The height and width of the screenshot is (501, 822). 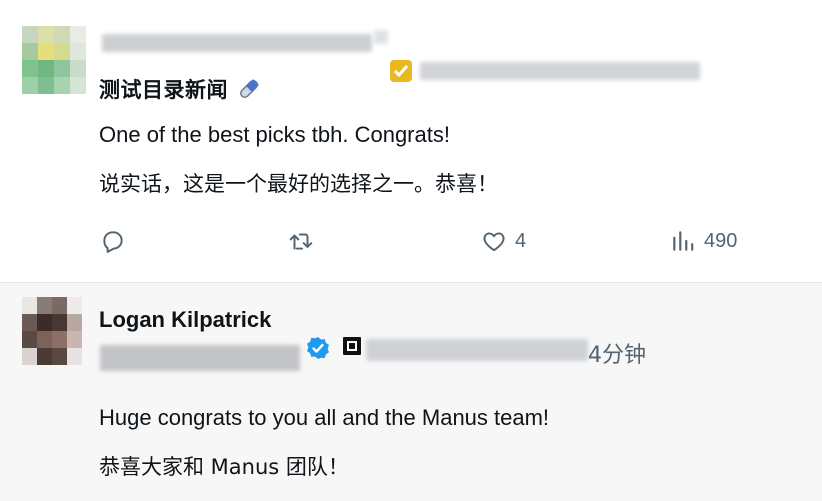 What do you see at coordinates (617, 353) in the screenshot?
I see `timestamp: 4分钟` at bounding box center [617, 353].